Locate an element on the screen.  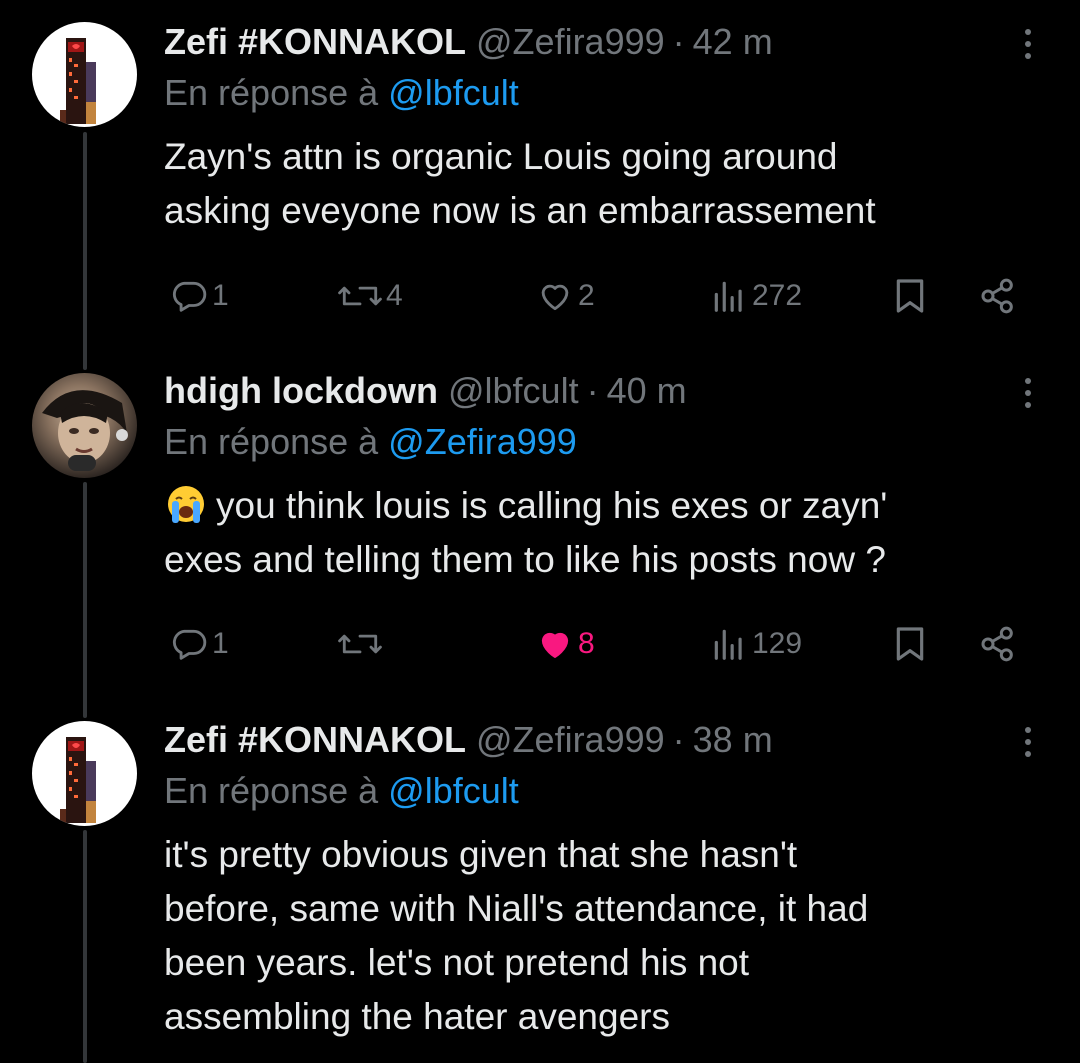
tweet-header: Zefi #KONNAKOL @Zefira999 · 42 m is located at coordinates (468, 42).